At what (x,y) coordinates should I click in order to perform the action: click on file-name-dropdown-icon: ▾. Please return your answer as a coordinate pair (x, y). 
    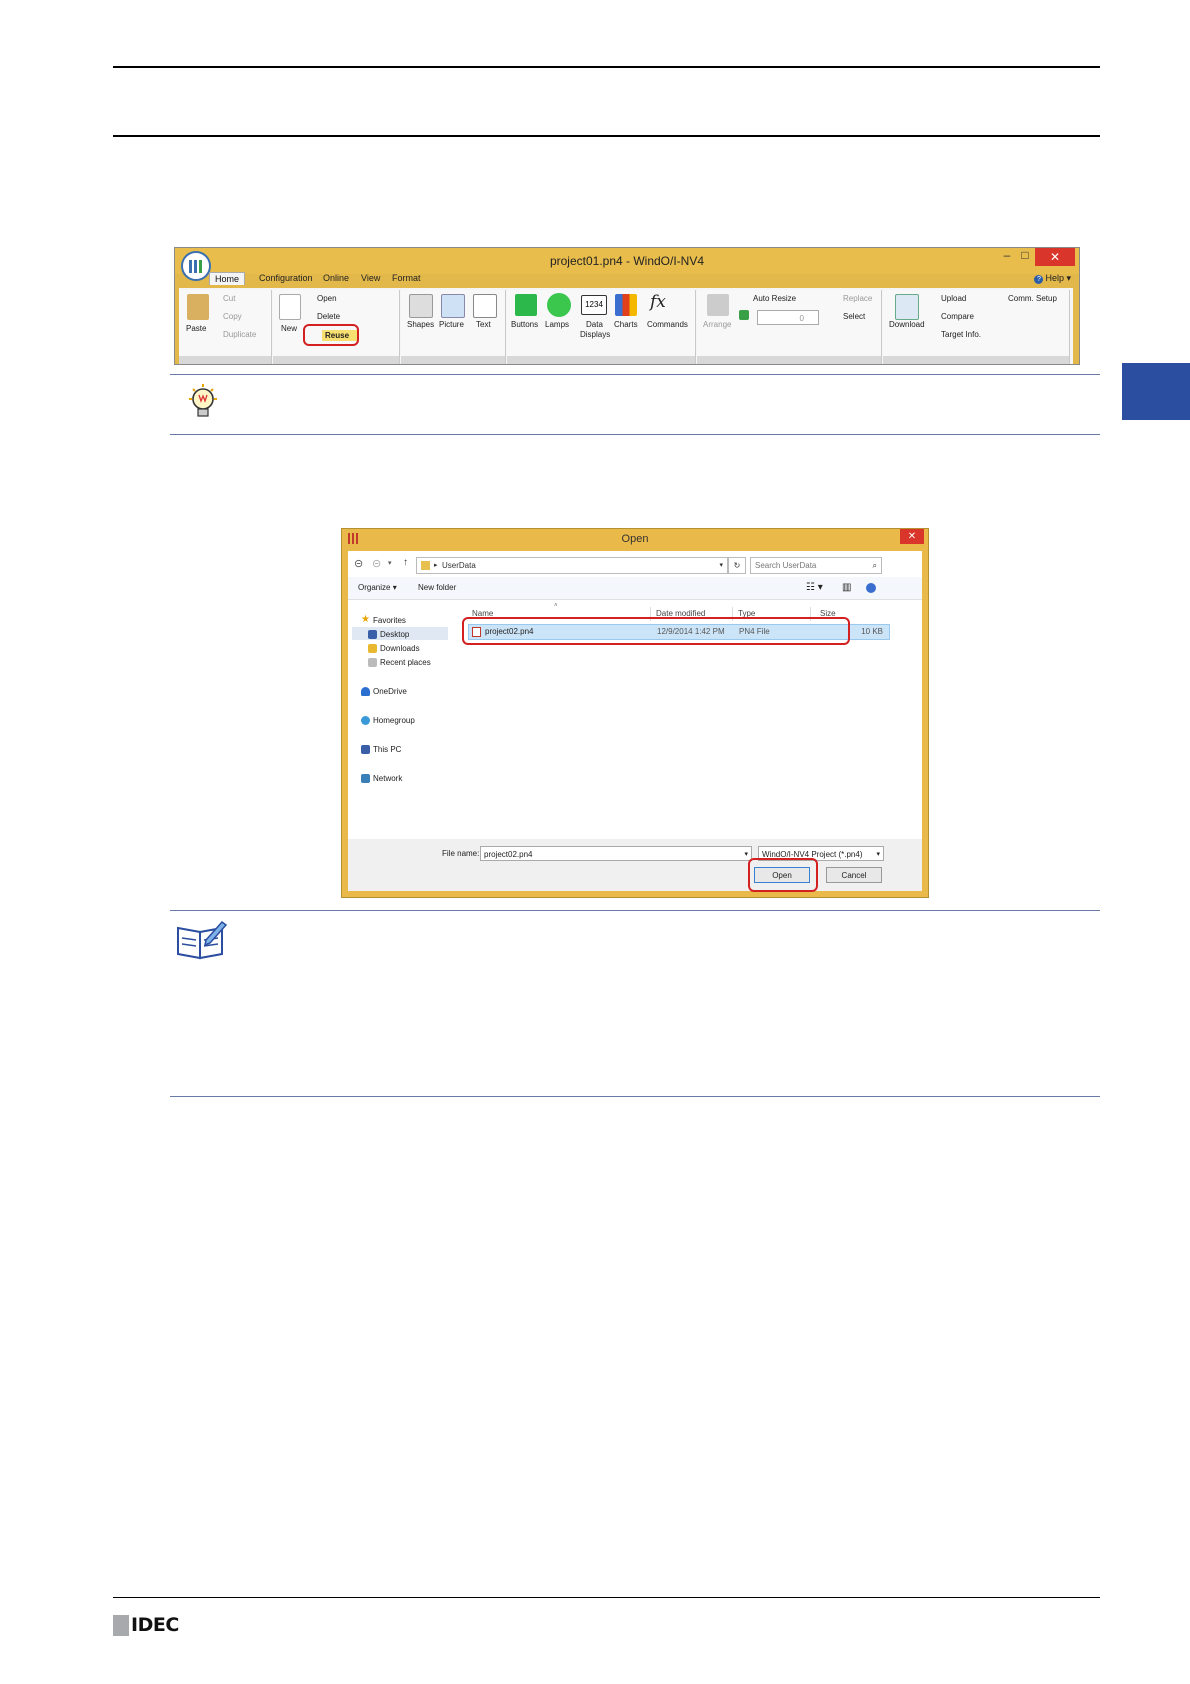
    Looking at the image, I should click on (746, 854).